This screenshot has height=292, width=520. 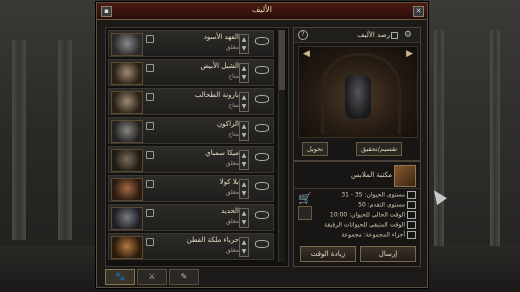 I want to click on pet-list-row: بارونة الطحالب متاح ▲ ▼, so click(x=191, y=101).